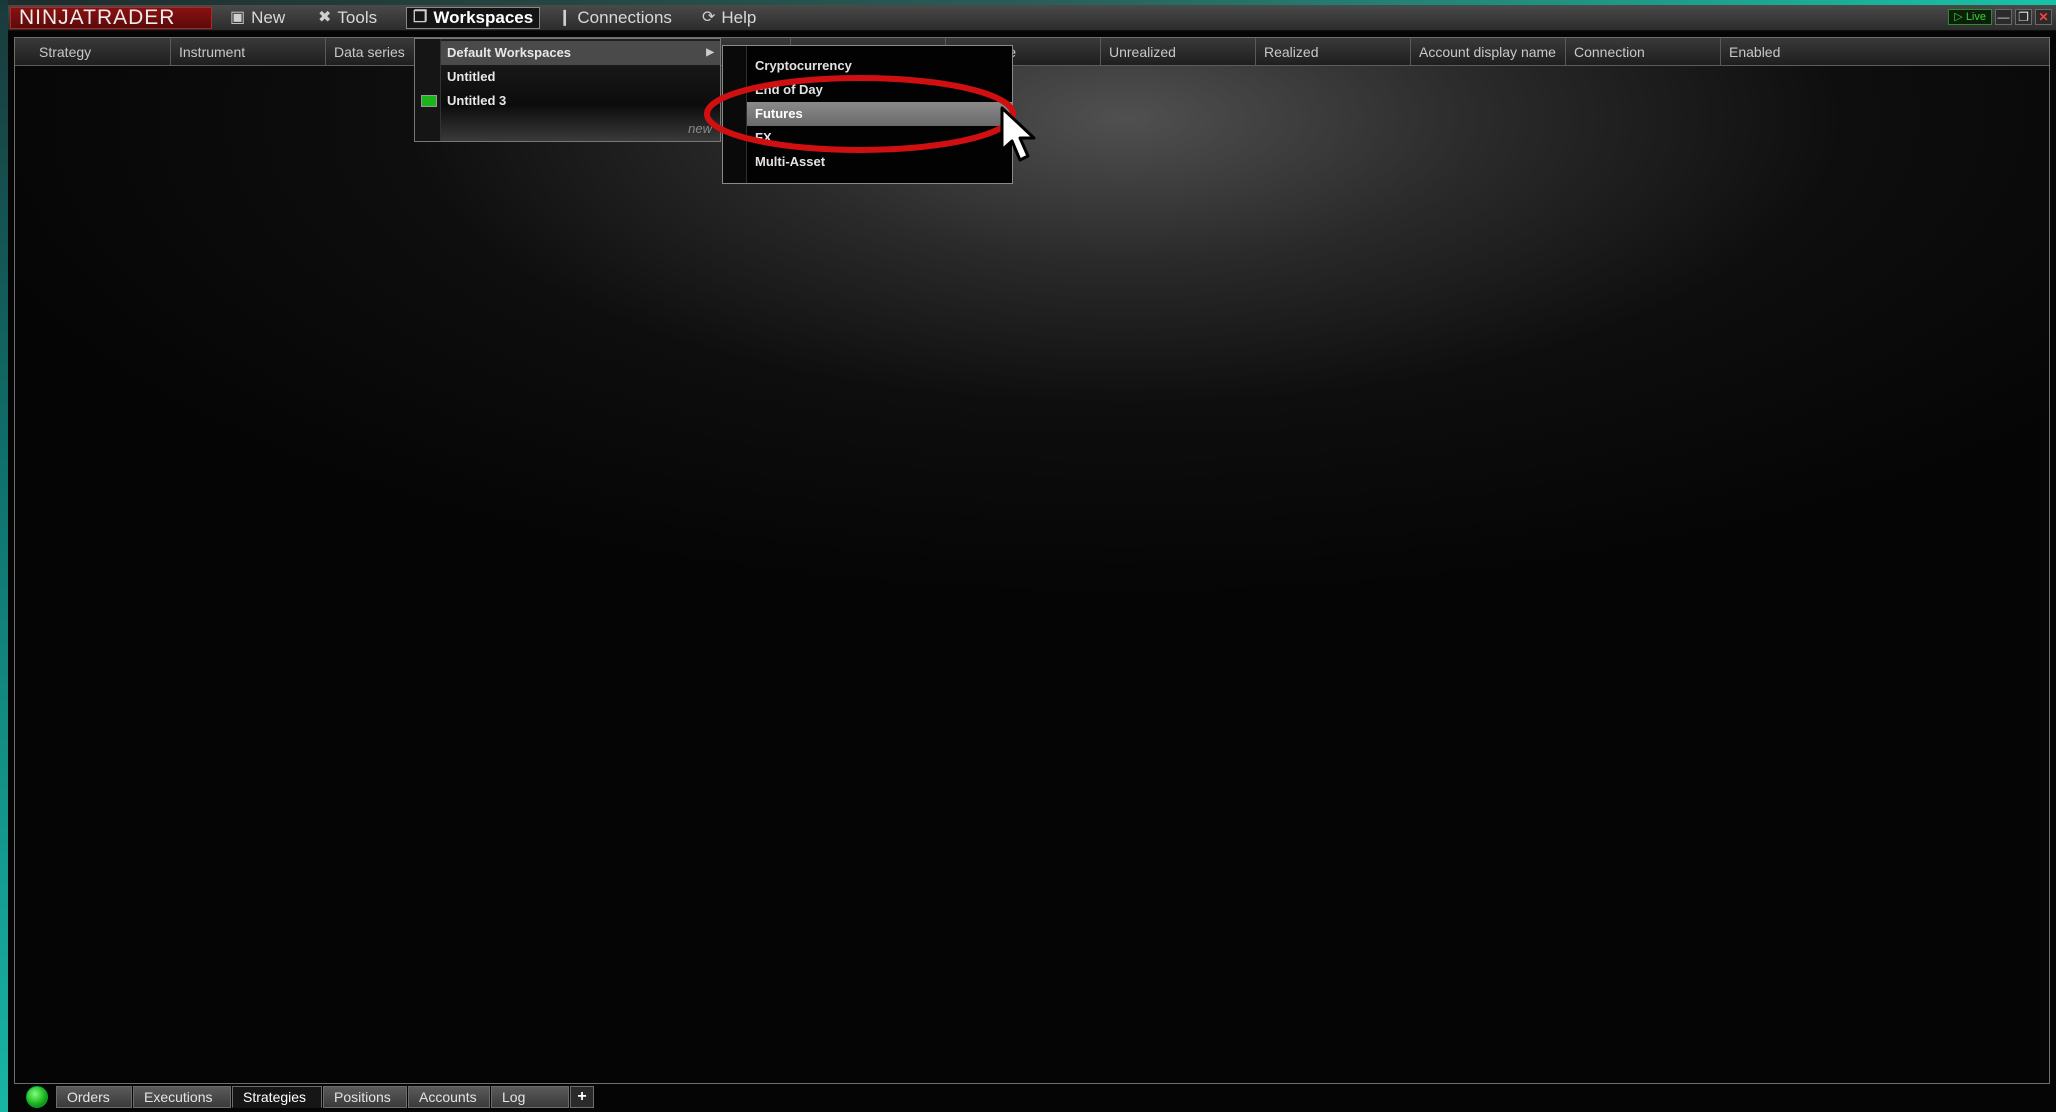 Image resolution: width=2056 pixels, height=1112 pixels. I want to click on submenu-item-label: Cryptocurrency, so click(803, 65).